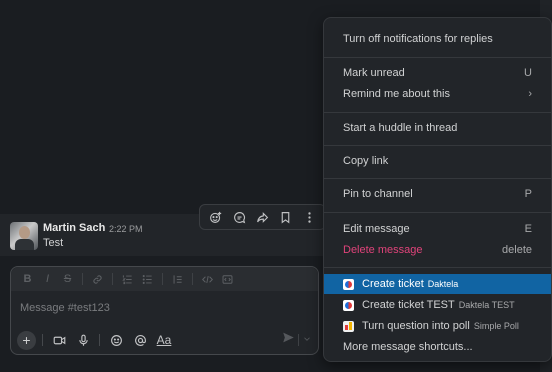 The image size is (552, 372). What do you see at coordinates (517, 250) in the screenshot?
I see `shortcut-label: delete` at bounding box center [517, 250].